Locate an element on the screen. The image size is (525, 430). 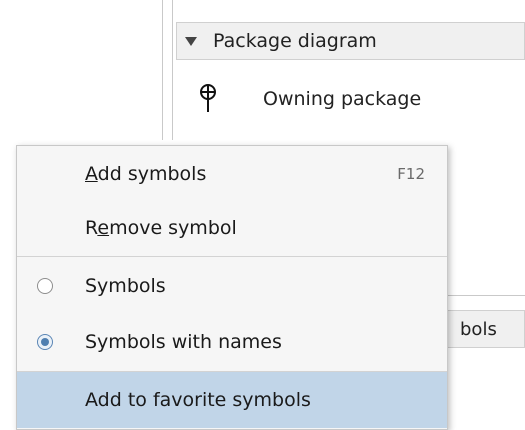
menu-item-remove-symbol: Remove symbol is located at coordinates (232, 228).